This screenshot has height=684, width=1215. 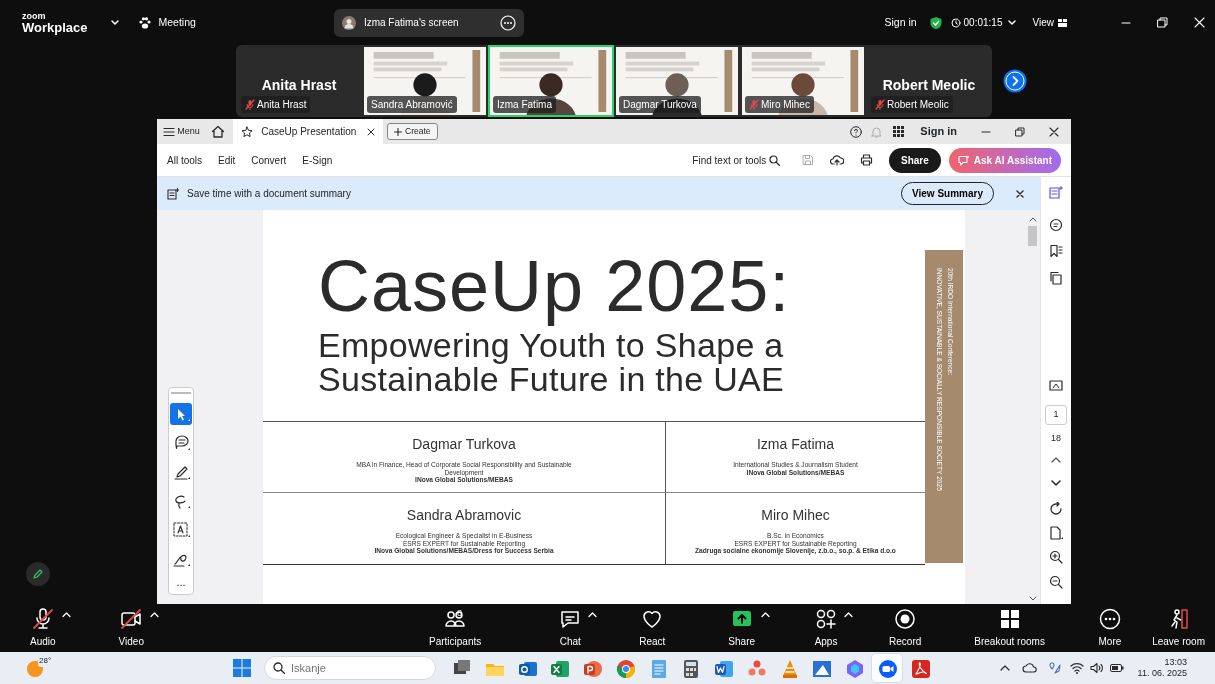 What do you see at coordinates (398, 131) in the screenshot?
I see `plus-icon` at bounding box center [398, 131].